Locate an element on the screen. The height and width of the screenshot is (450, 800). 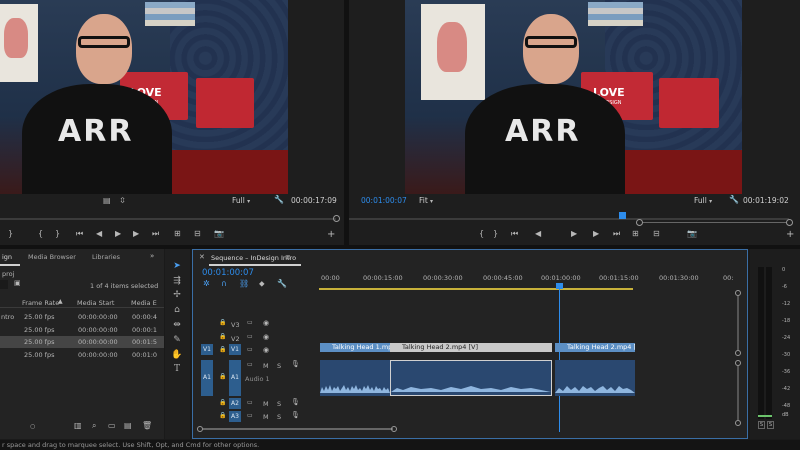
scroll-handle-icon: ○ is located at coordinates (32, 427).